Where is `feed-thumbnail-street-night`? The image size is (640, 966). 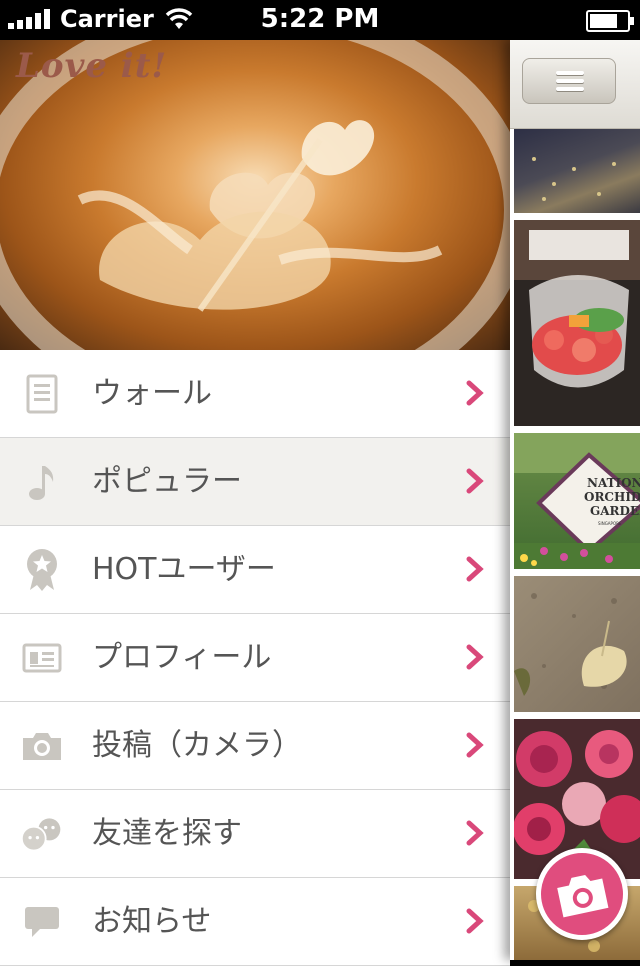
feed-thumbnail-street-night is located at coordinates (577, 171).